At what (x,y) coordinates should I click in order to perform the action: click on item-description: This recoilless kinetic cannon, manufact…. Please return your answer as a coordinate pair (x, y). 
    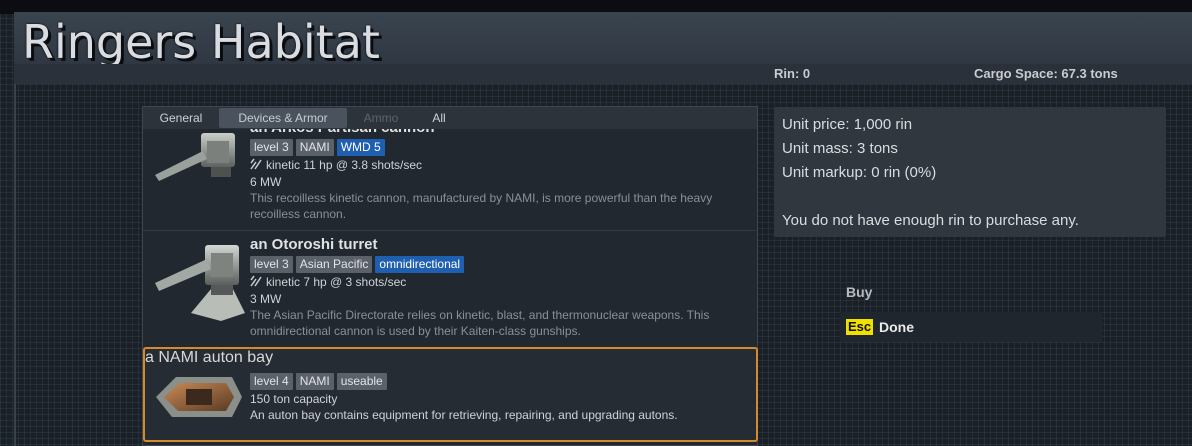
    Looking at the image, I should click on (481, 206).